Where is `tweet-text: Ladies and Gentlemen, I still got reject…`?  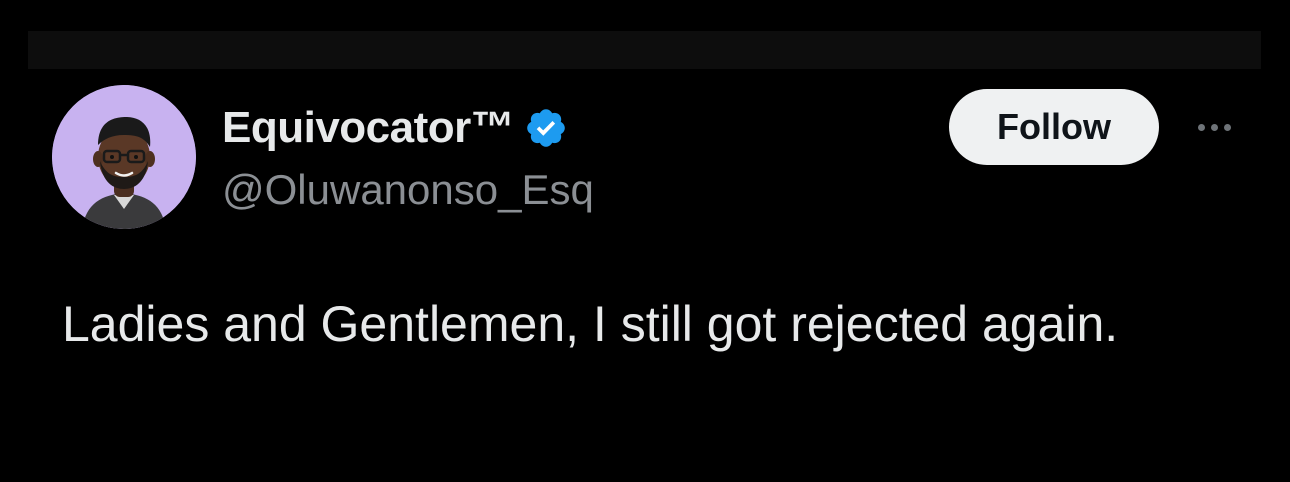
tweet-text: Ladies and Gentlemen, I still got reject… is located at coordinates (590, 324).